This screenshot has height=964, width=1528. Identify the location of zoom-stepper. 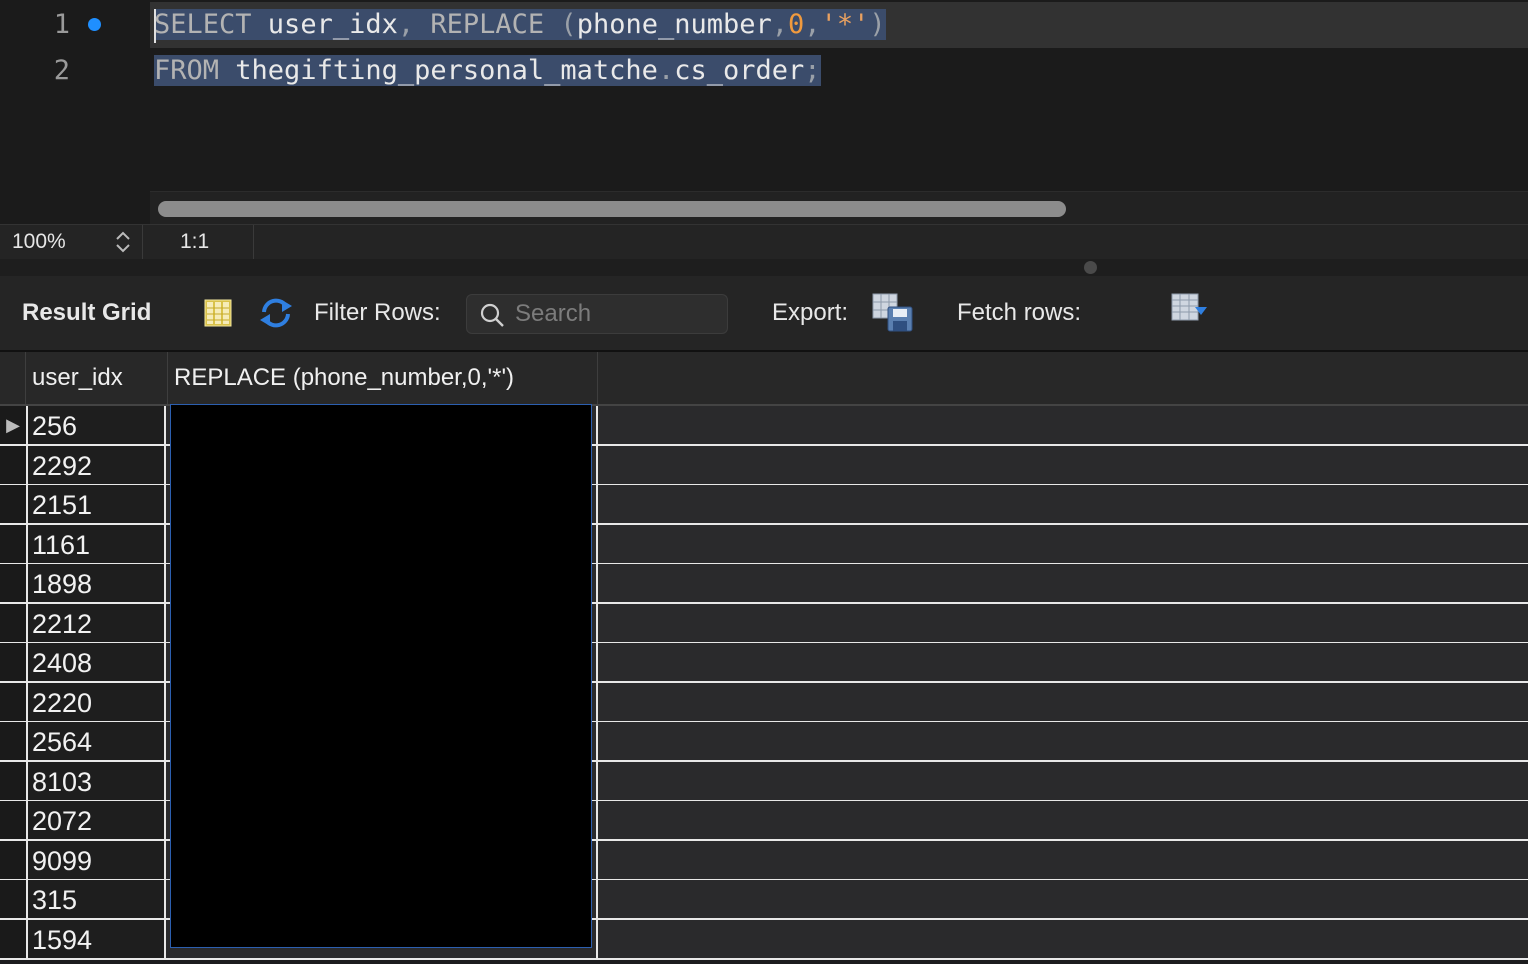
(123, 242).